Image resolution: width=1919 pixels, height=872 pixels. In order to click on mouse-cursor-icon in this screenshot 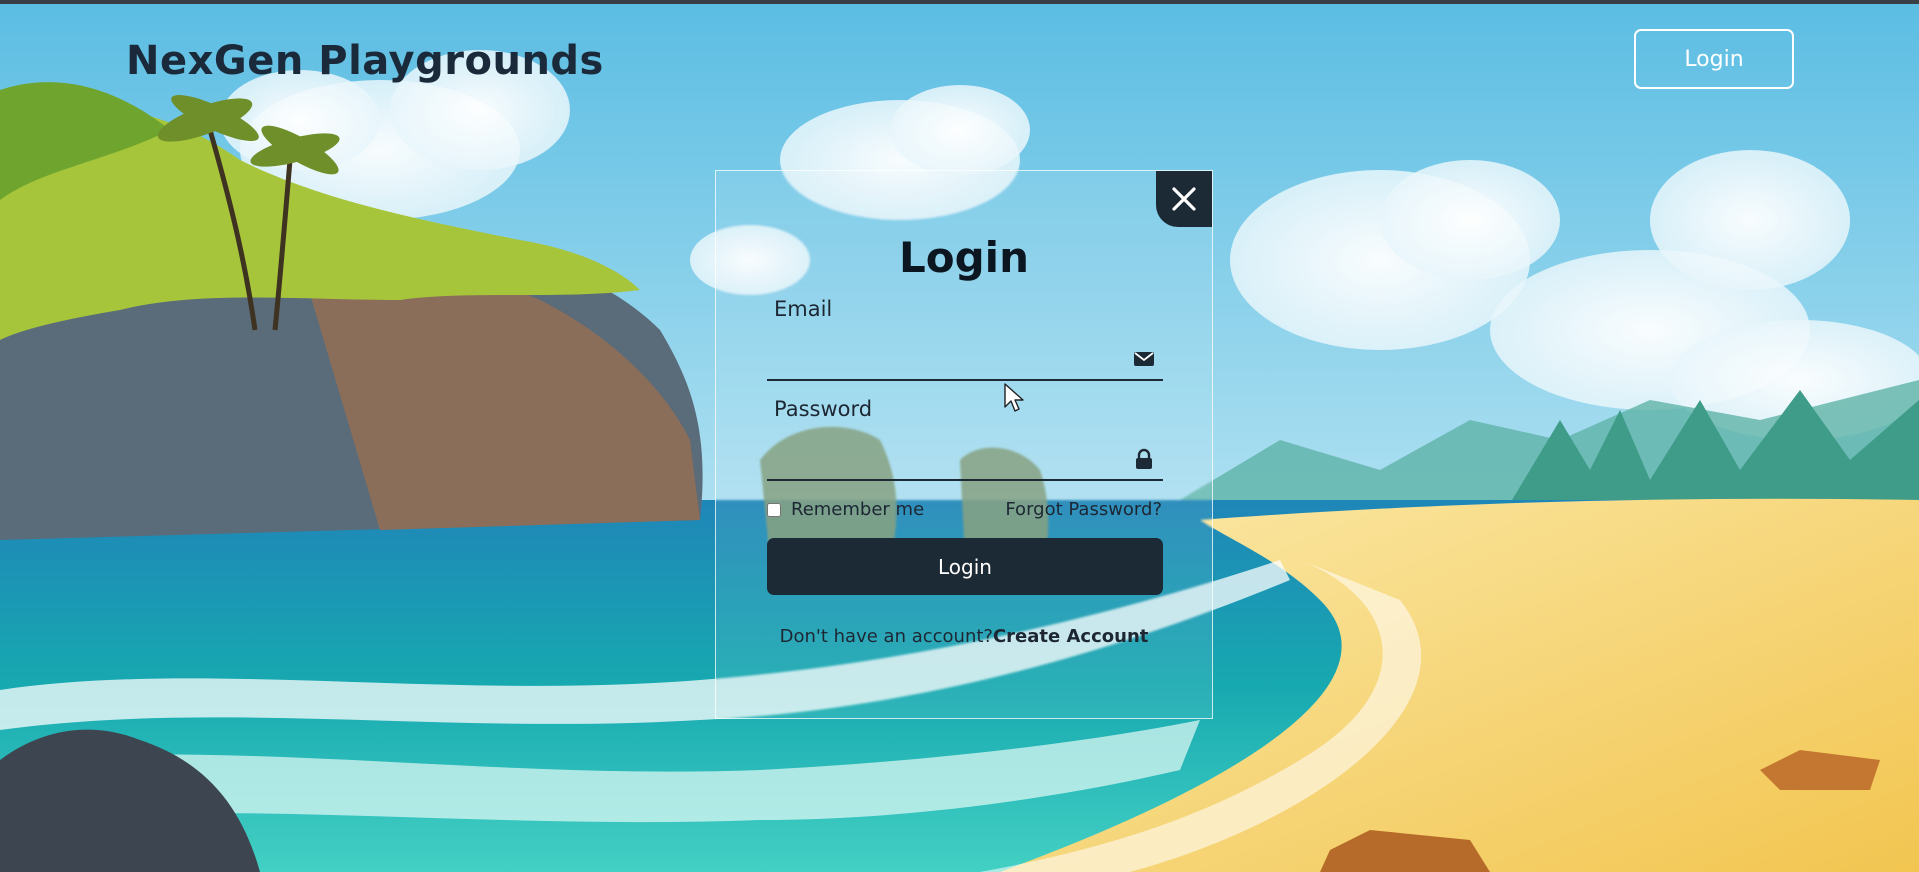, I will do `click(1014, 397)`.